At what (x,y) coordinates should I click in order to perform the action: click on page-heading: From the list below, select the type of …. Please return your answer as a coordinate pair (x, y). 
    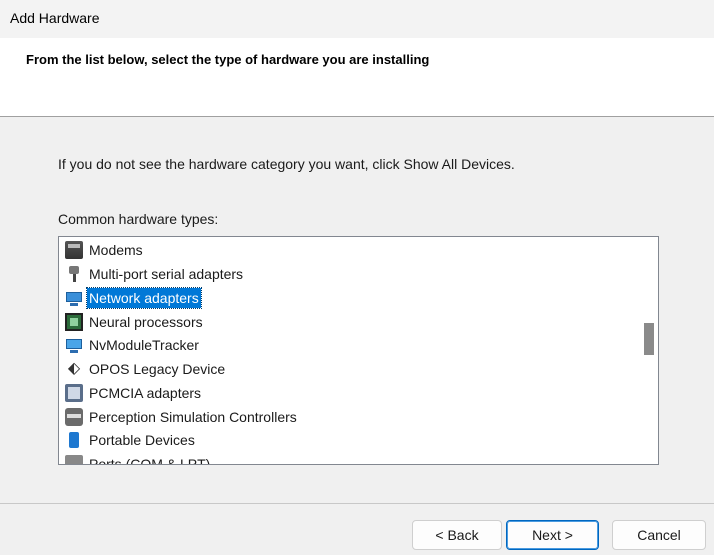
    Looking at the image, I should click on (228, 59).